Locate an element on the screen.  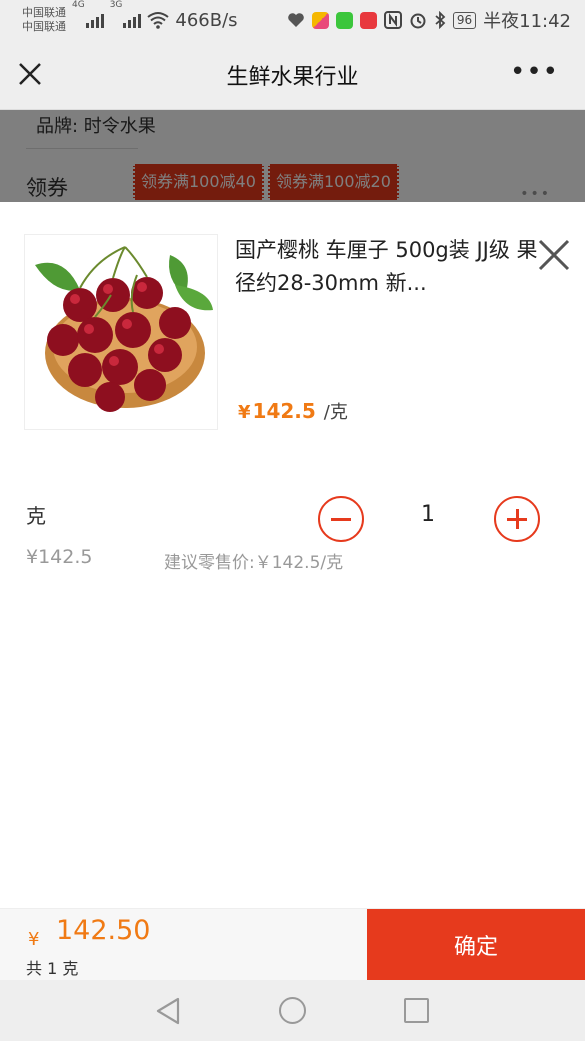
nav-bar: 生鲜水果行业 ••• is located at coordinates (292, 75).